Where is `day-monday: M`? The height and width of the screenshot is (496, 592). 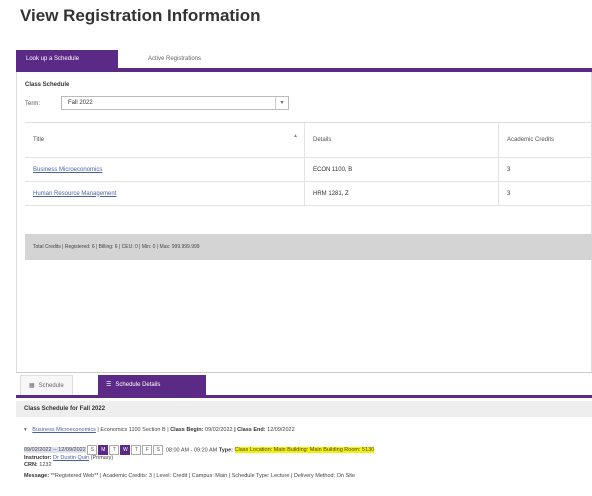 day-monday: M is located at coordinates (103, 450).